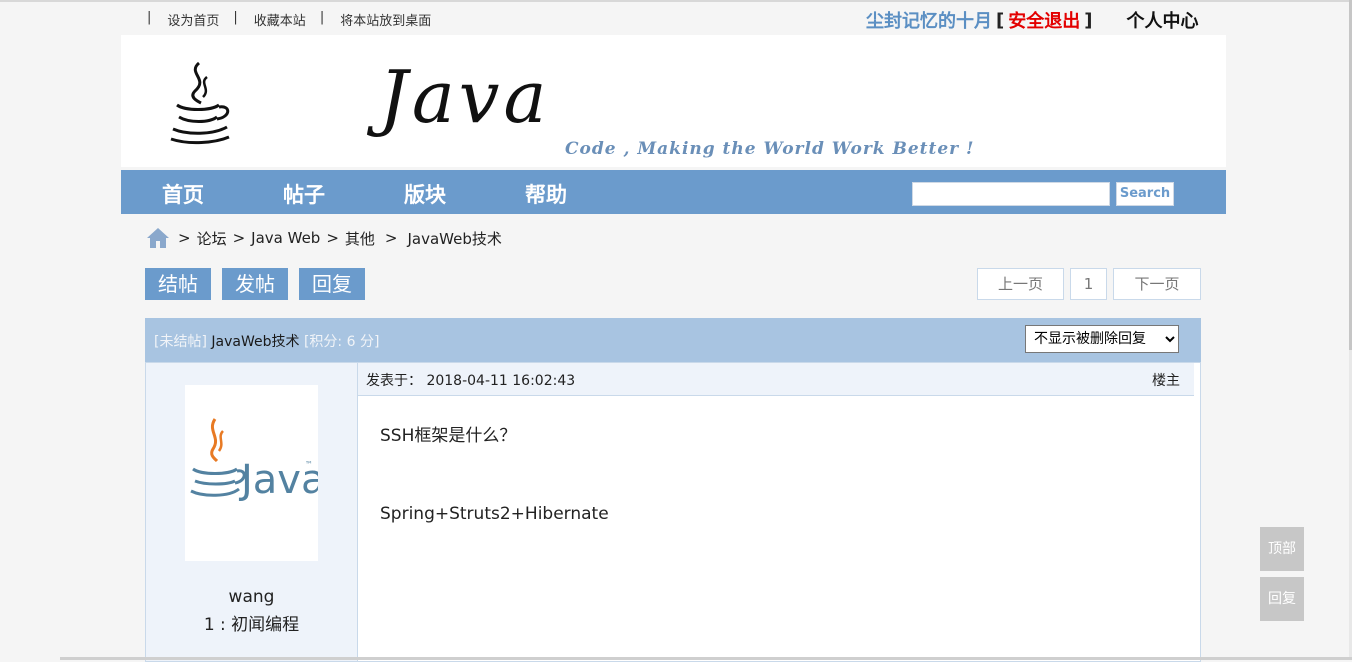 Image resolution: width=1352 pixels, height=662 pixels. I want to click on add-to-desktop-link: 将本站放到桌面, so click(385, 19).